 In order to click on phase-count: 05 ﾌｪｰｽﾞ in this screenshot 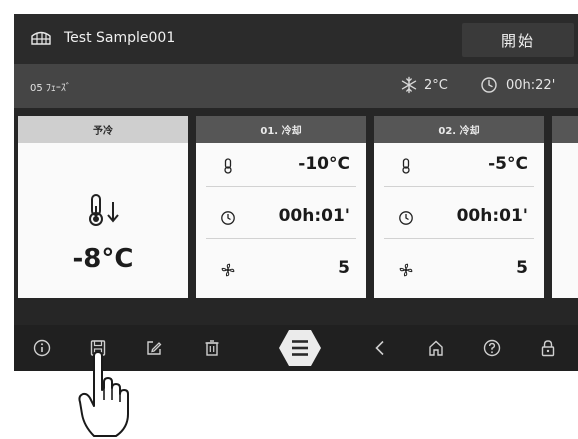, I will do `click(50, 88)`.